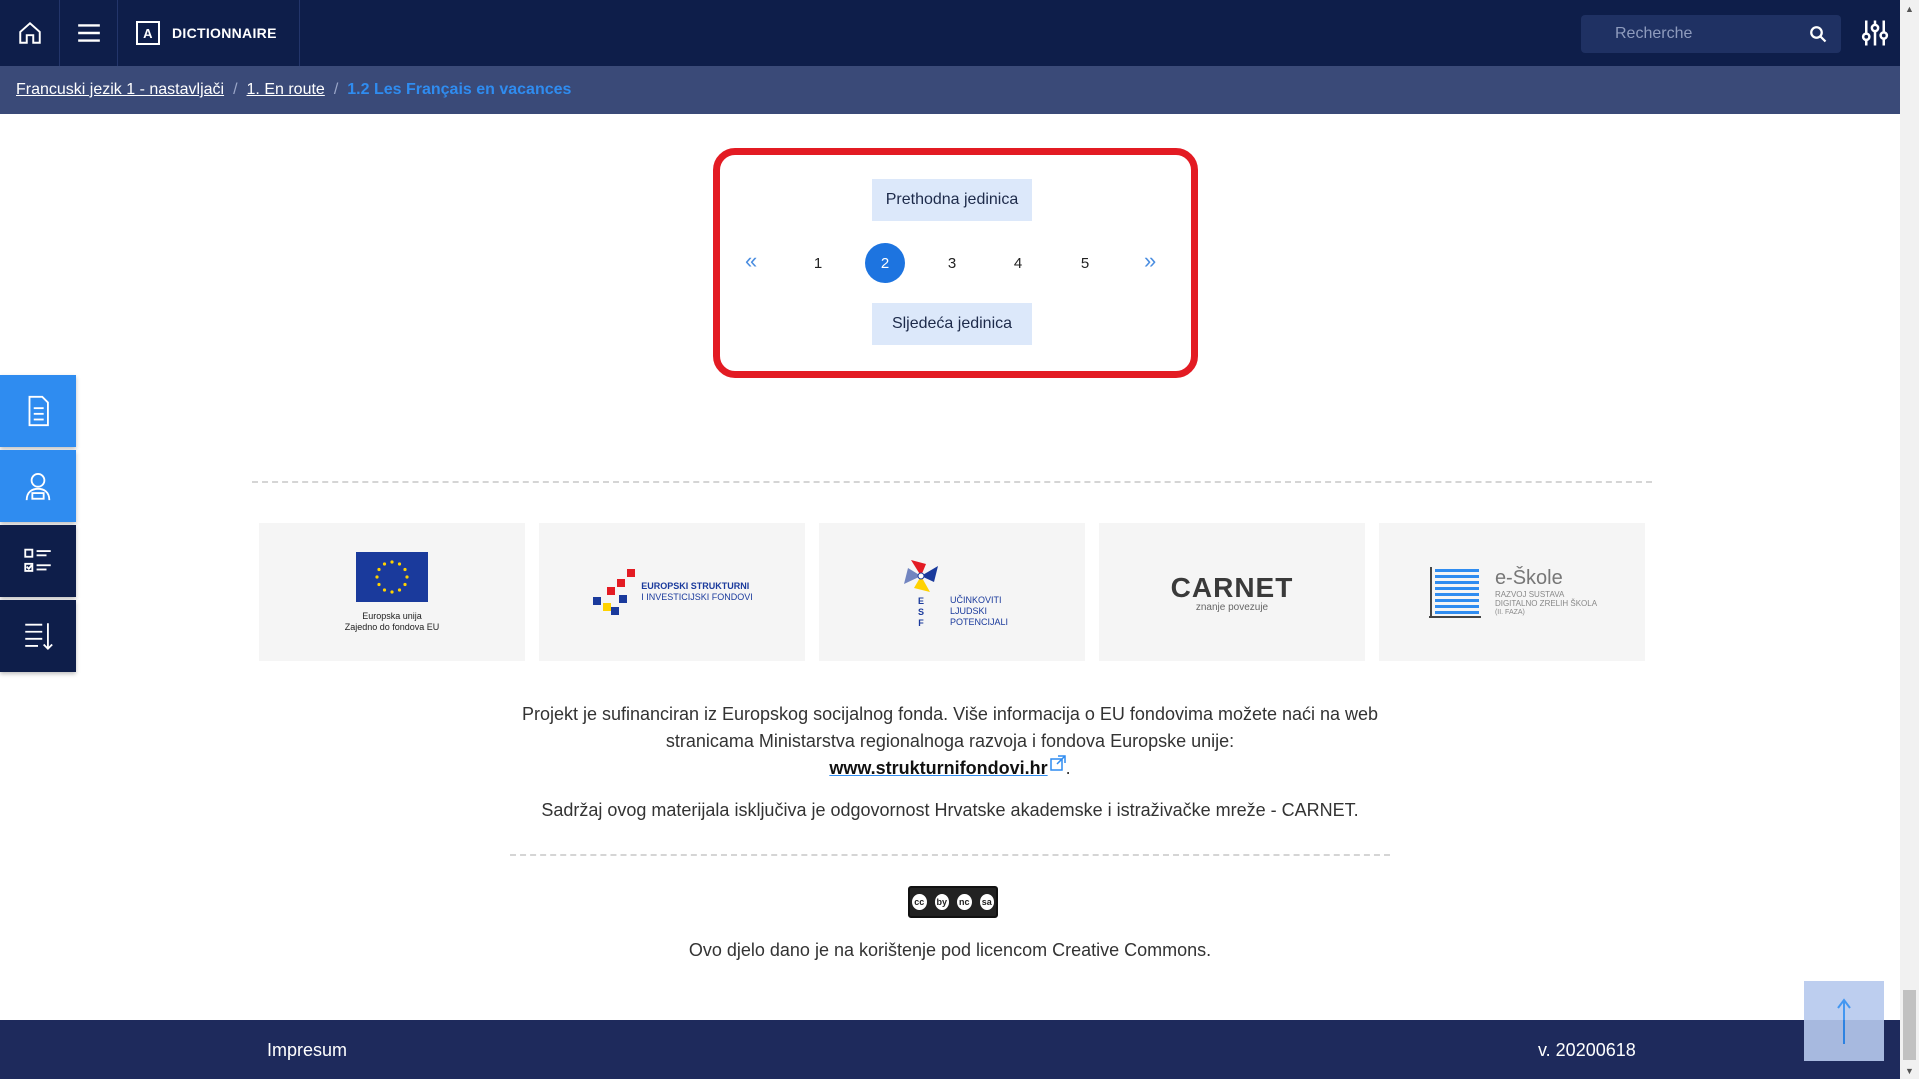 The width and height of the screenshot is (1919, 1079). I want to click on page-4: 4, so click(1018, 263).